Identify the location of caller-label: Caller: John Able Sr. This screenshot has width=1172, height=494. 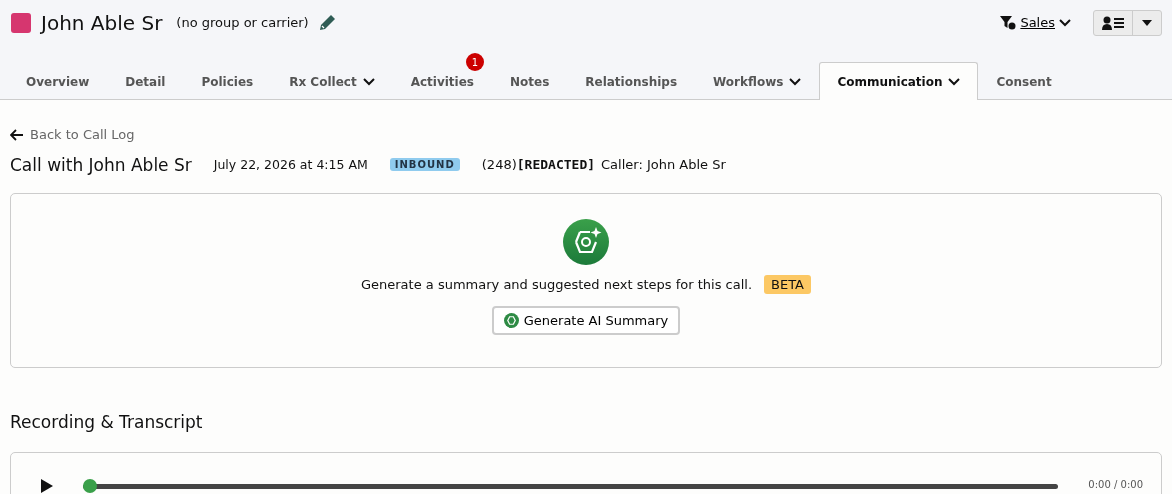
(663, 164).